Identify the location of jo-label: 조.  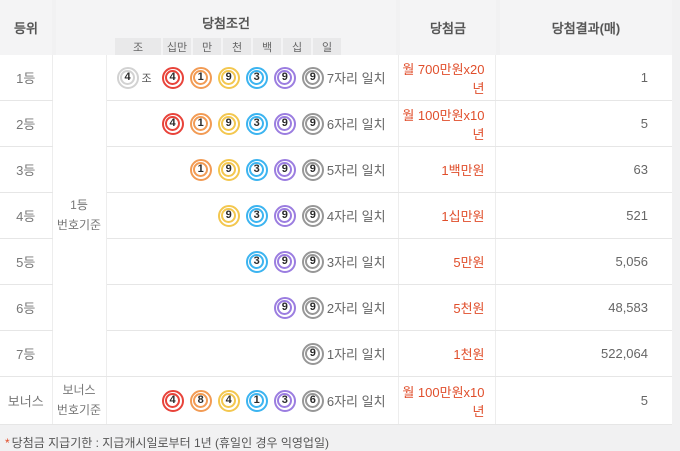
(146, 78).